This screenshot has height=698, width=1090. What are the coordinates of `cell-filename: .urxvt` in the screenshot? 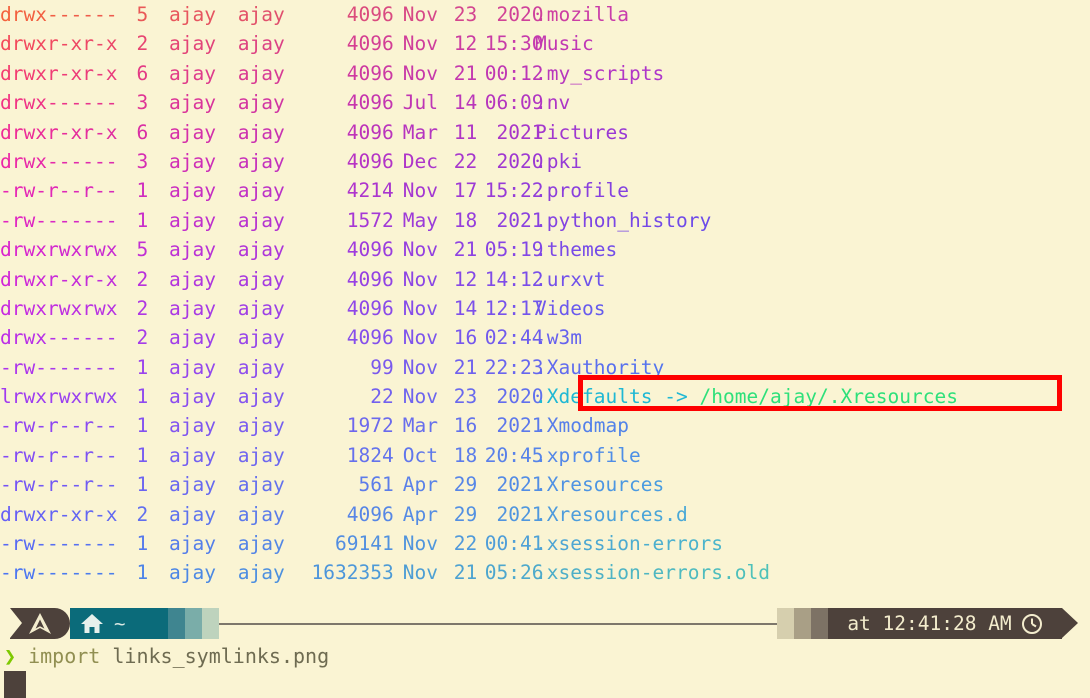 It's located at (565, 279).